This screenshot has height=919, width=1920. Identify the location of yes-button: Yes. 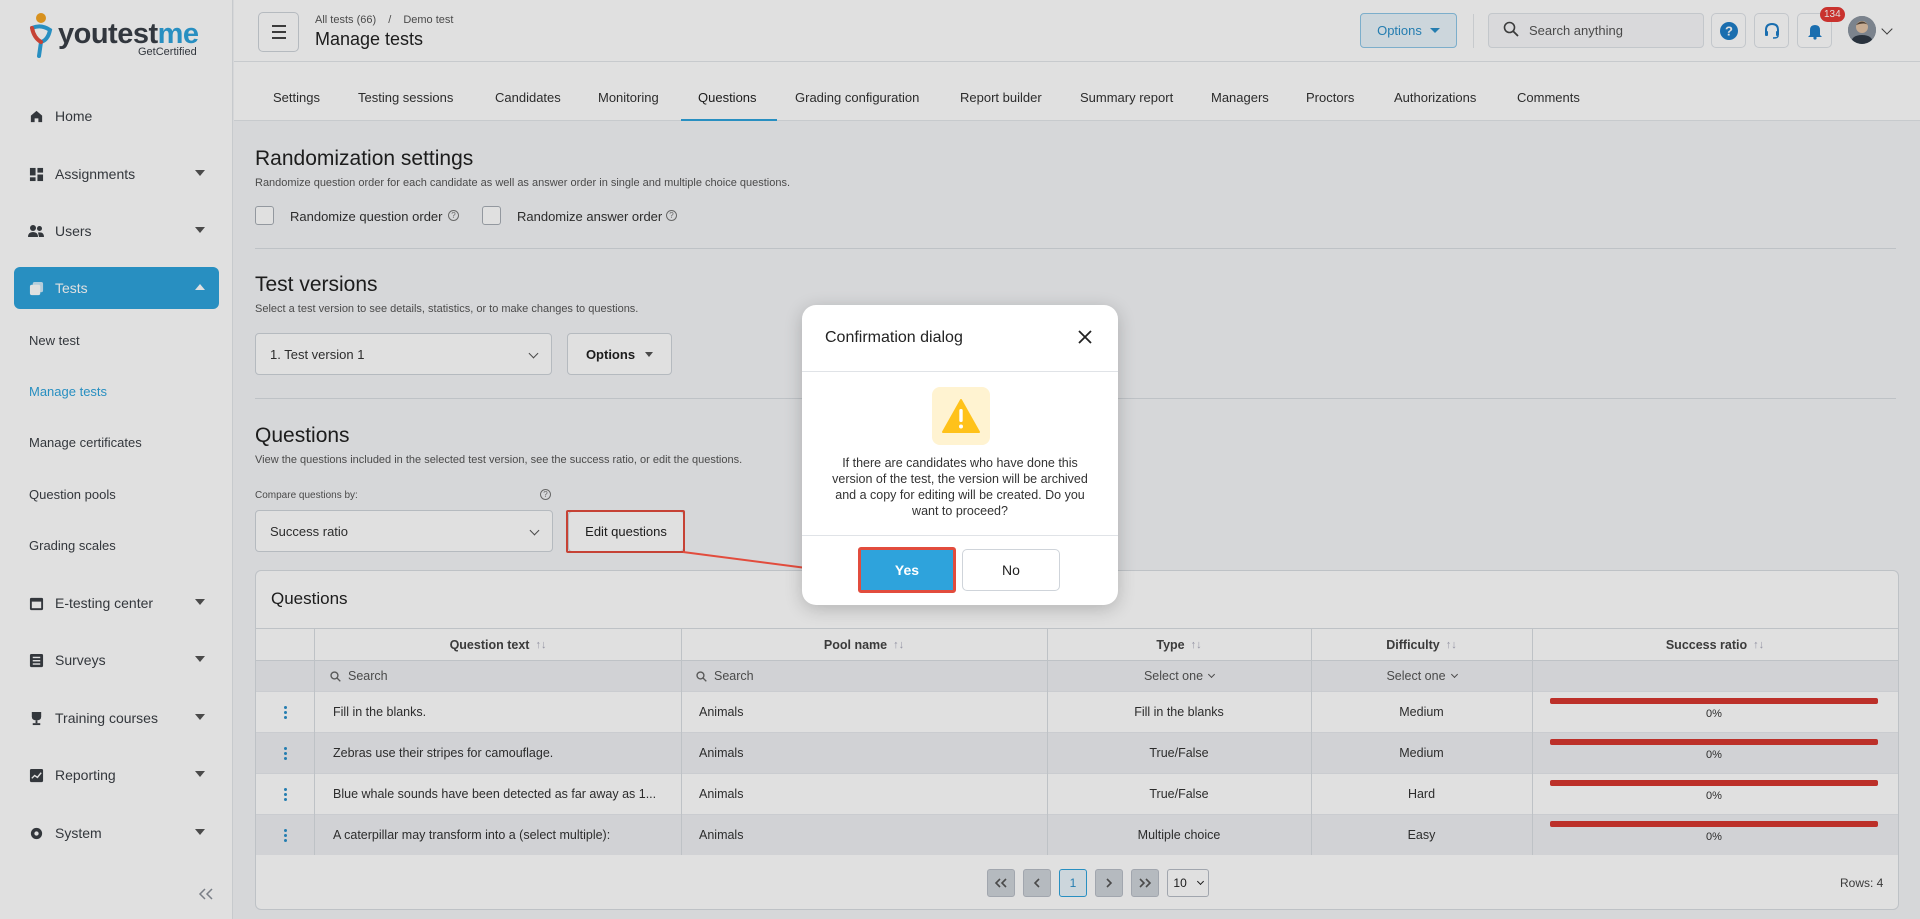
(907, 570).